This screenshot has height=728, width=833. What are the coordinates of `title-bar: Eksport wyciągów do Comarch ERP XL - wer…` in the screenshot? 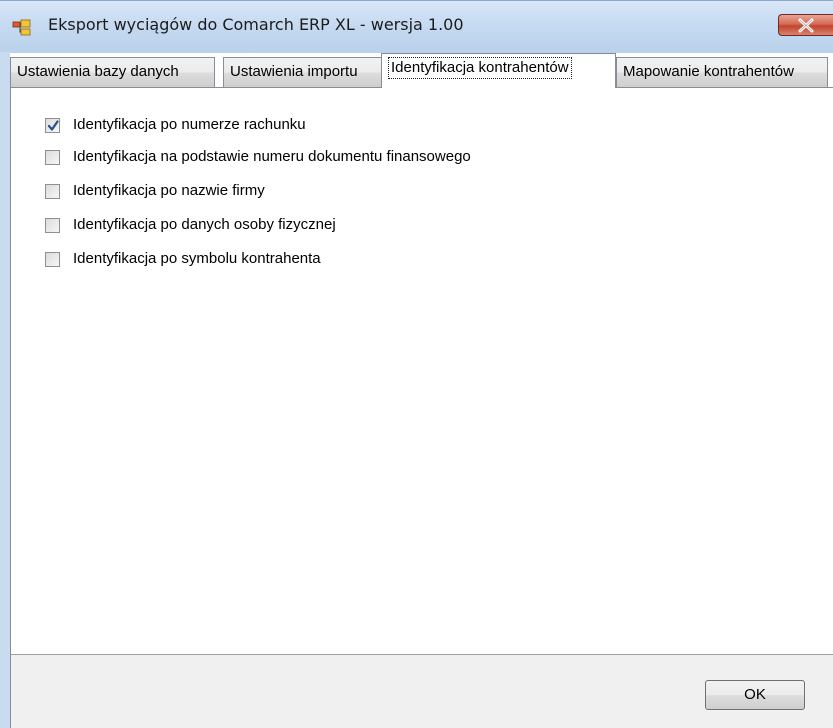 It's located at (416, 26).